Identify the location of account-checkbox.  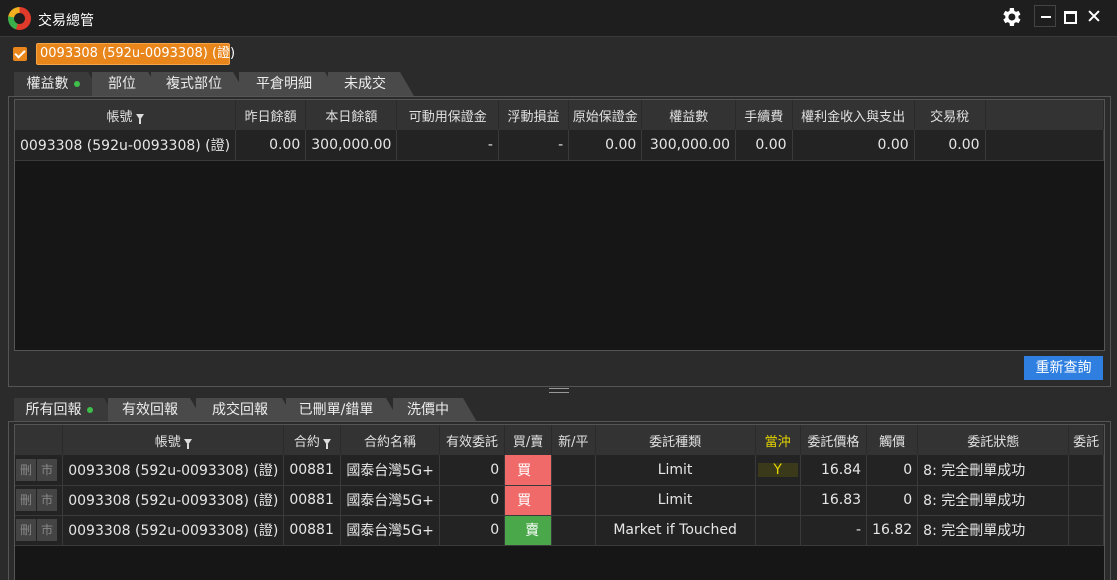
(20, 54).